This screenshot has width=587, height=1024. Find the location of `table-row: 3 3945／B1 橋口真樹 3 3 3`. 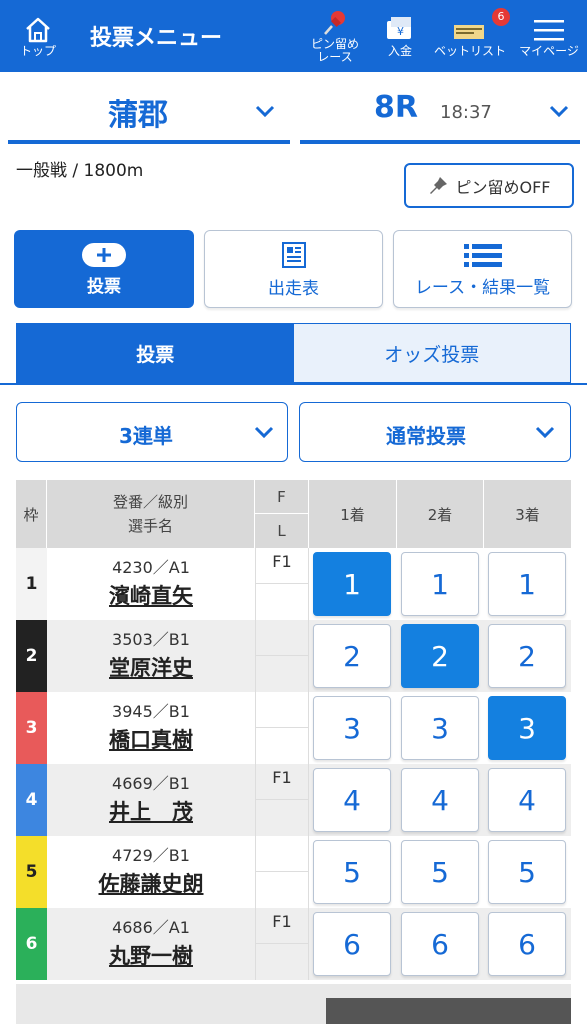

table-row: 3 3945／B1 橋口真樹 3 3 3 is located at coordinates (293, 728).